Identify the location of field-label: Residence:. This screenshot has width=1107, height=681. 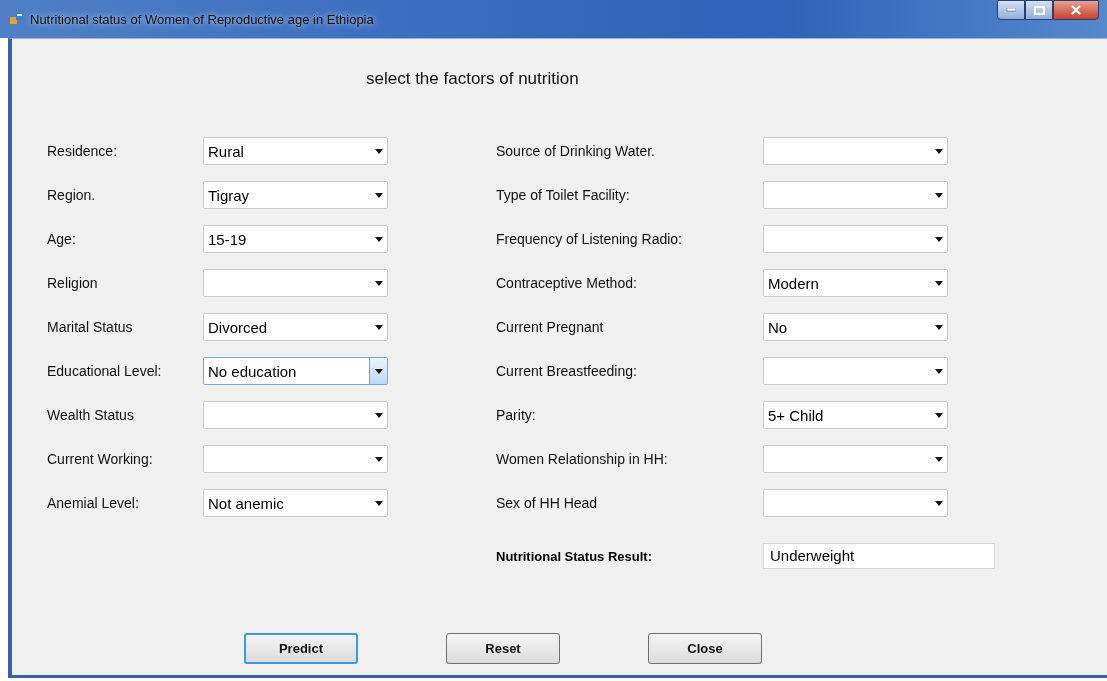
(83, 151).